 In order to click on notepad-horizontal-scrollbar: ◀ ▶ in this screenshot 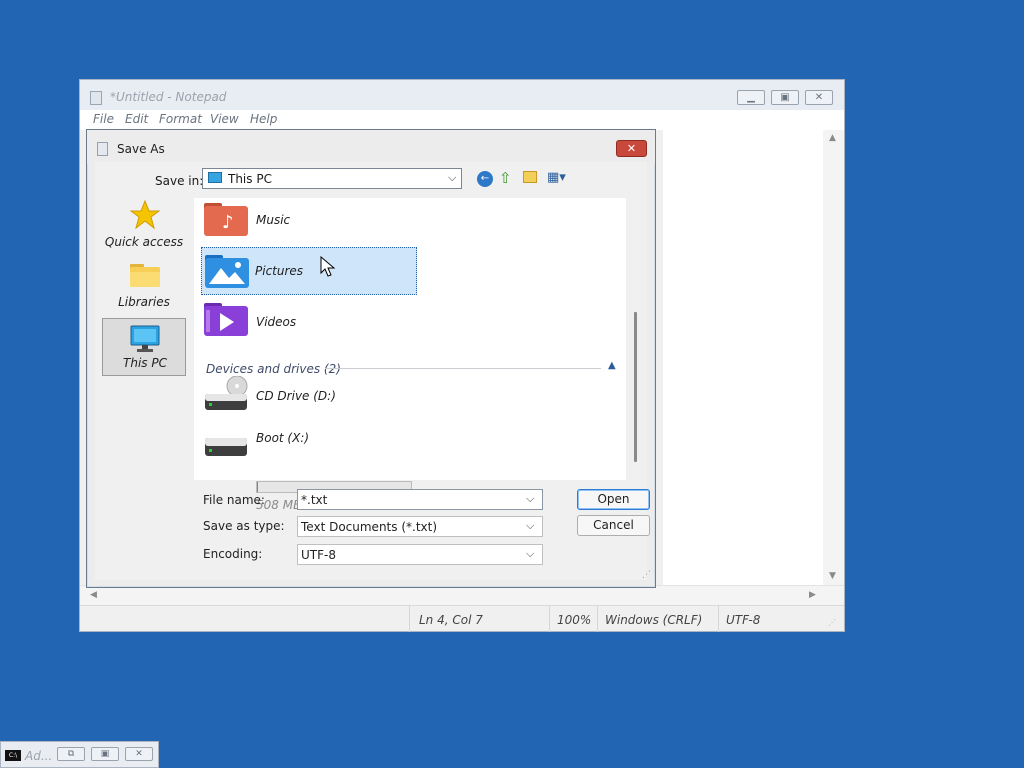, I will do `click(462, 595)`.